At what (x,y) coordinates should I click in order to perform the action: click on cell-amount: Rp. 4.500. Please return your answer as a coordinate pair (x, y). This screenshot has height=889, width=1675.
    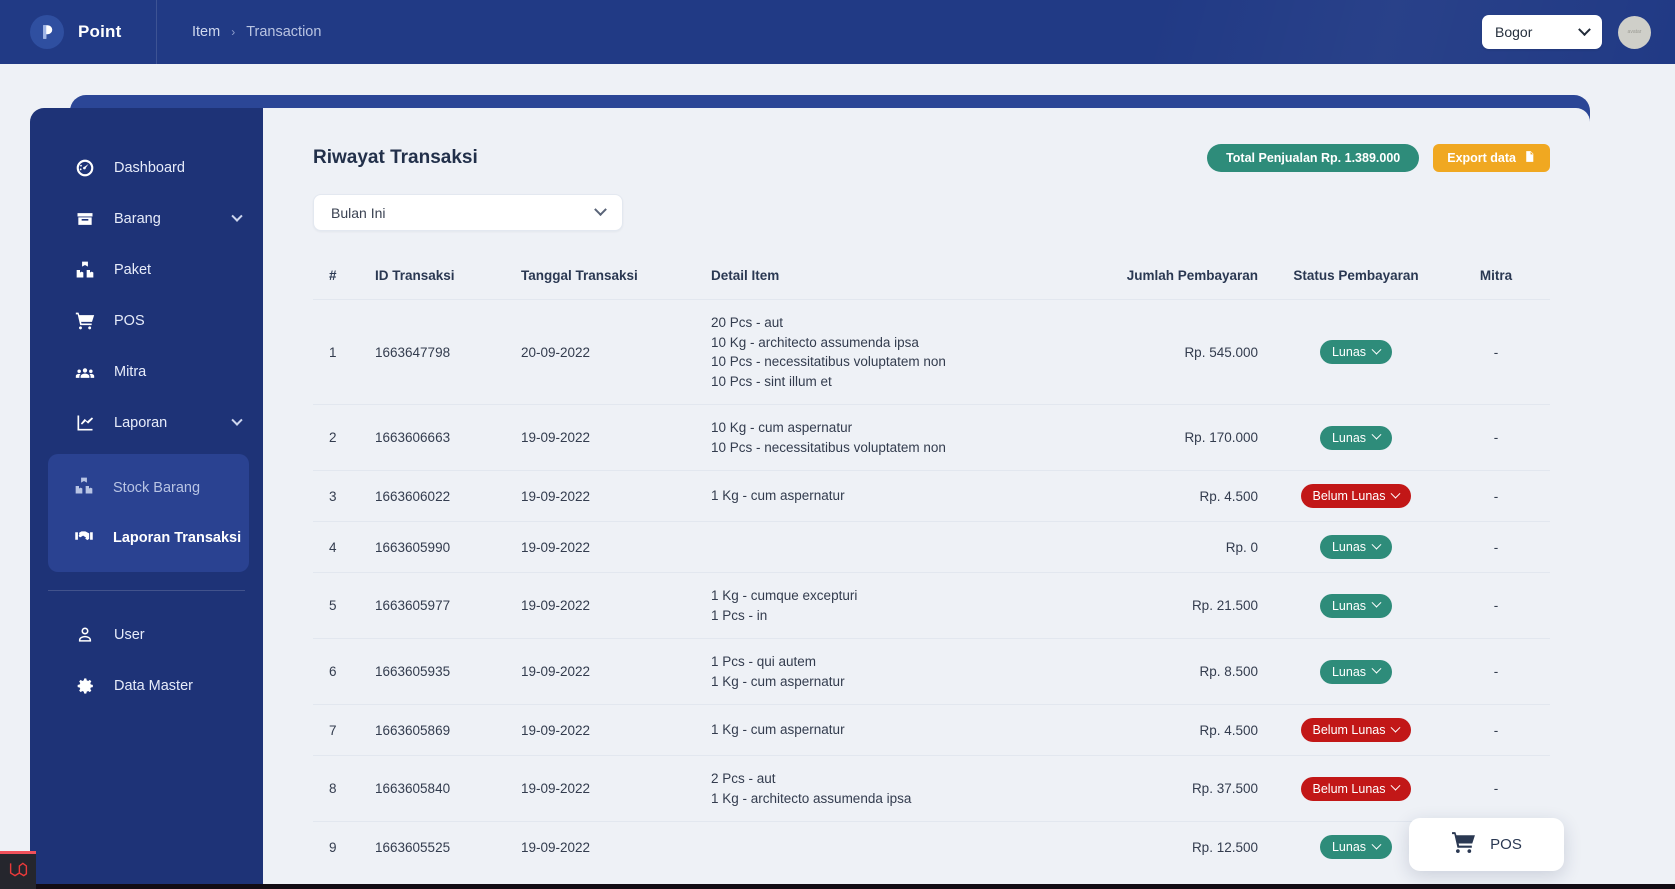
    Looking at the image, I should click on (1180, 496).